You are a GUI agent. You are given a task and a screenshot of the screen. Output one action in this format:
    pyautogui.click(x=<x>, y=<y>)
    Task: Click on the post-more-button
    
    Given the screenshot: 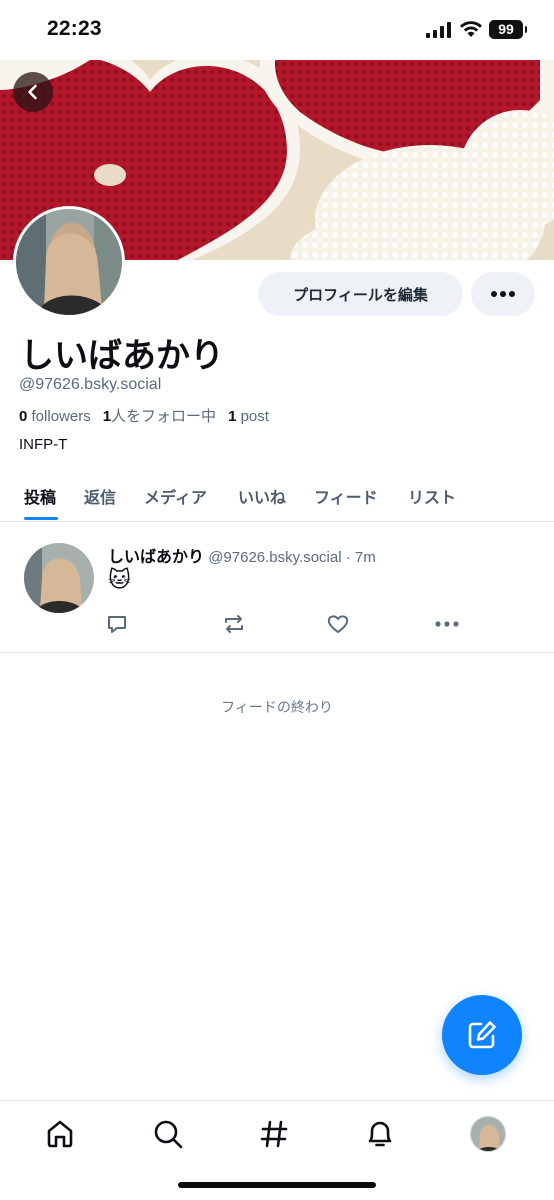 What is the action you would take?
    pyautogui.click(x=447, y=626)
    